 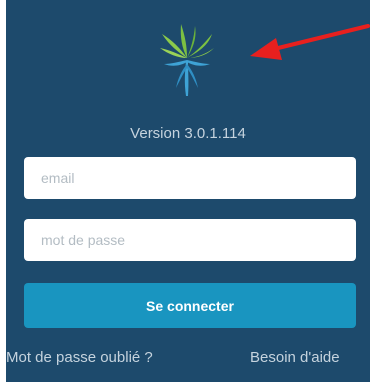 I want to click on login-button: Se connecter, so click(x=190, y=305).